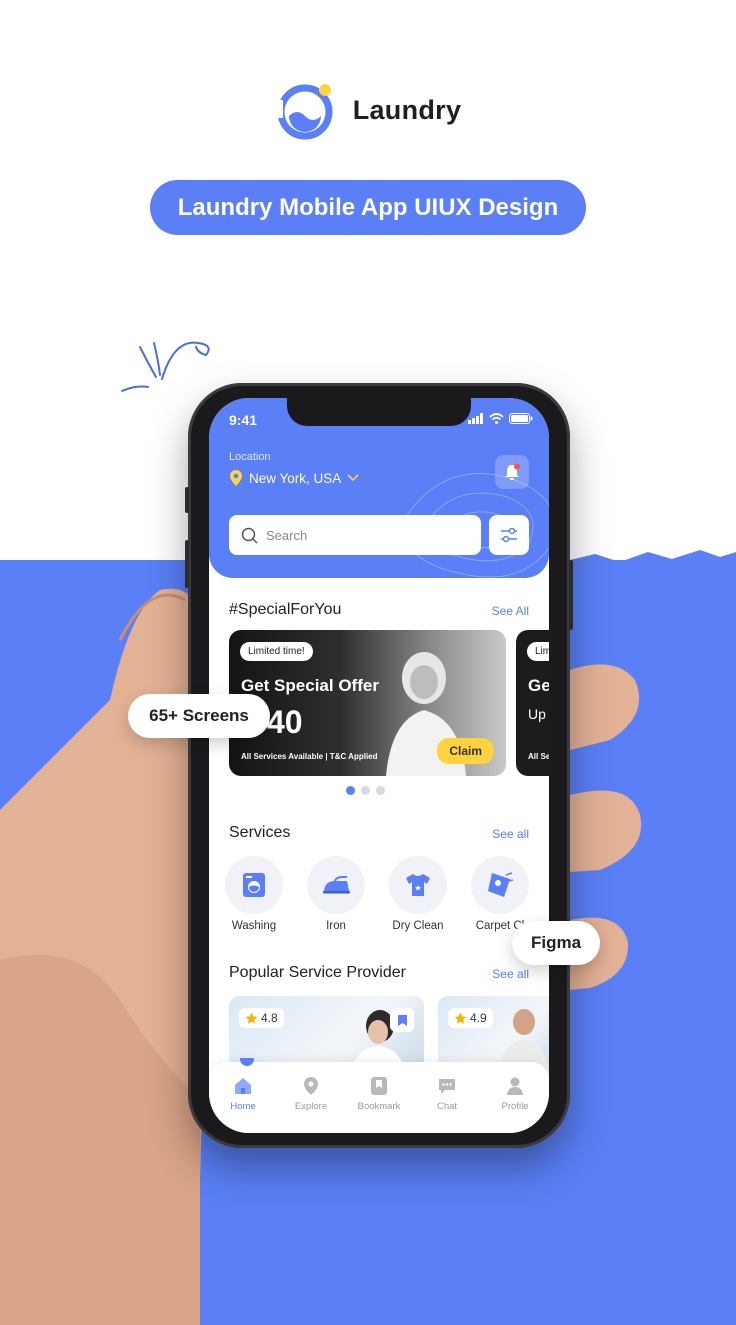 This screenshot has height=1325, width=736. I want to click on nav-label: Chat, so click(447, 1106).